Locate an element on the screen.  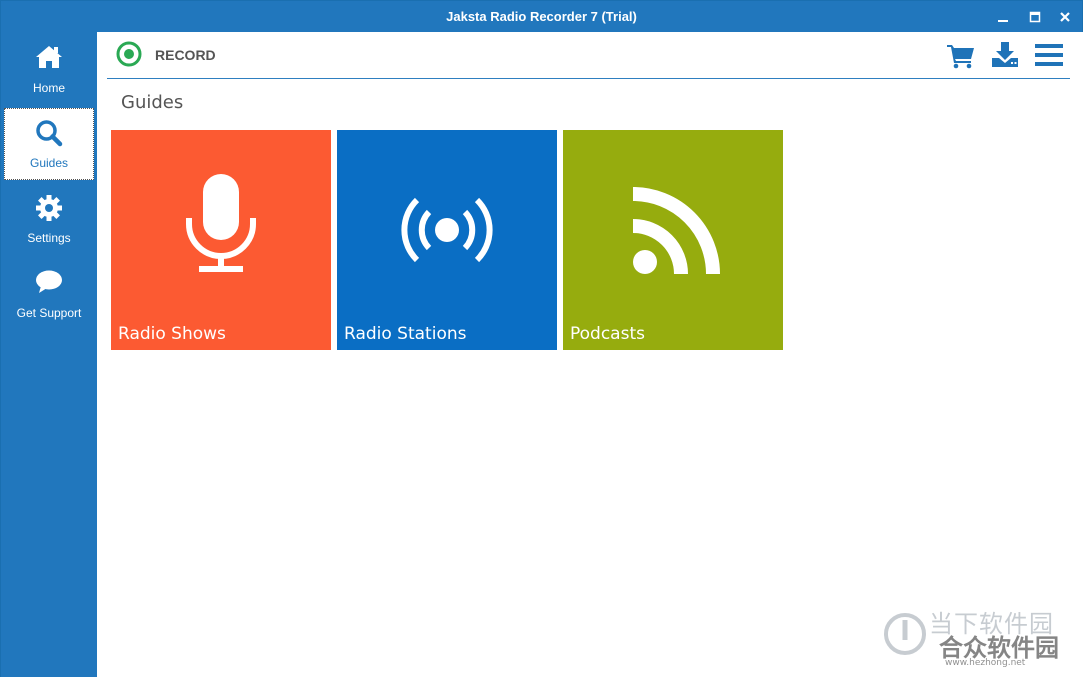
close-button is located at coordinates (1065, 16).